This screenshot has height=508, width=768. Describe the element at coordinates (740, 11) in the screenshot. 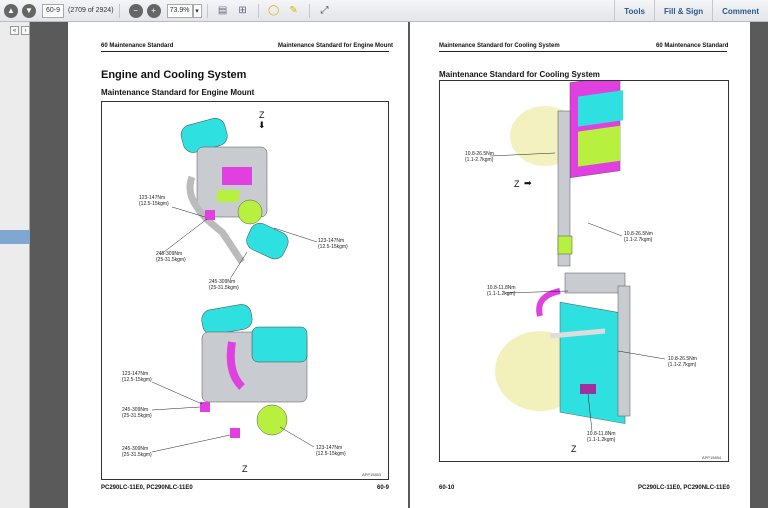

I see `comment-button: Comment` at that location.